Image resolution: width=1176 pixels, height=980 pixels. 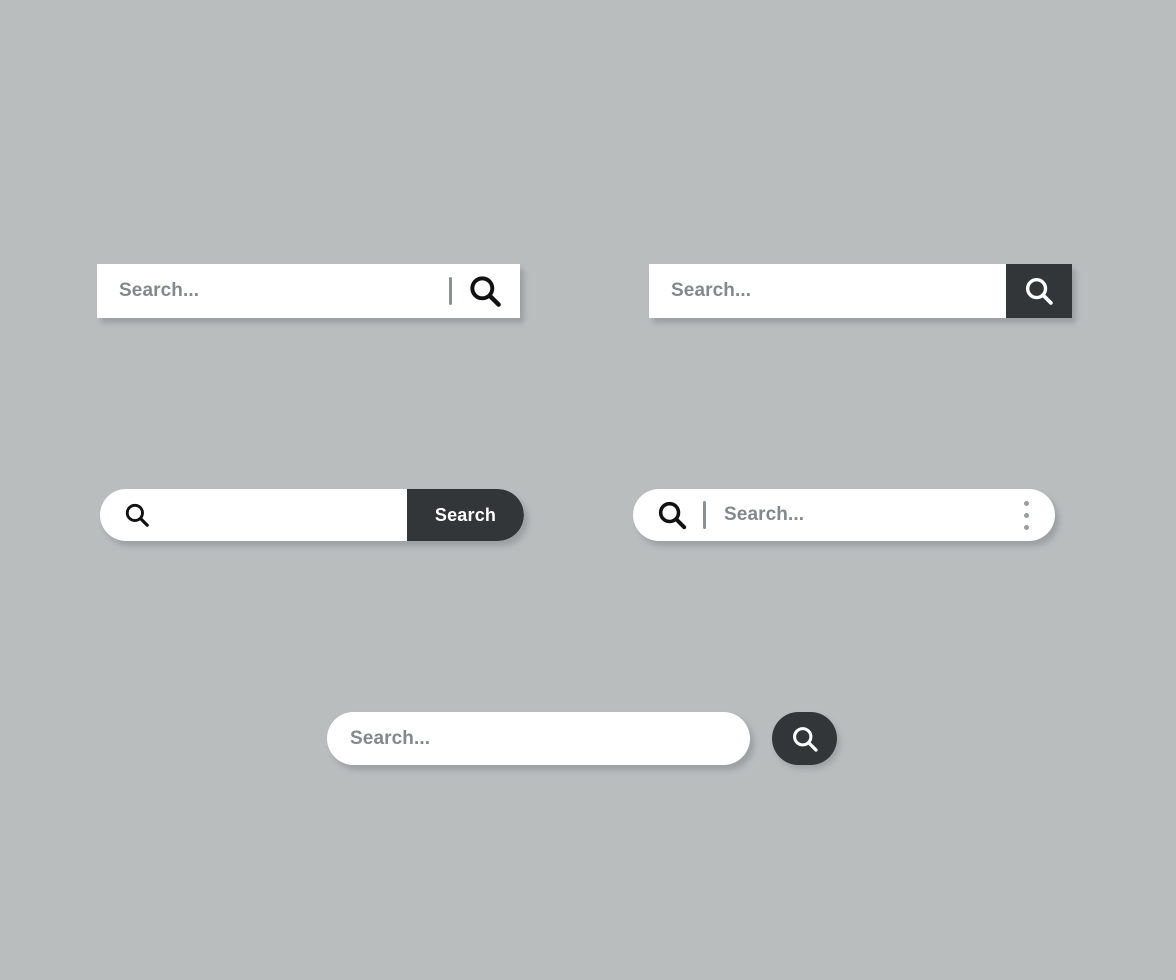 I want to click on pill-search-bar-with-text-button: Search, so click(x=312, y=515).